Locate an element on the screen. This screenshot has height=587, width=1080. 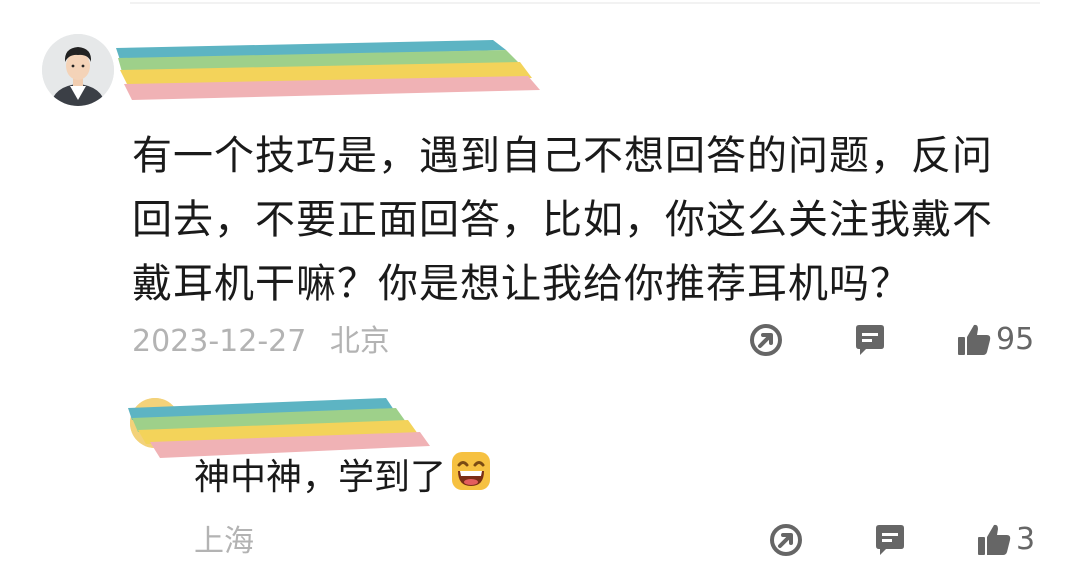
reply-text: 神中神，学到了 is located at coordinates (320, 477).